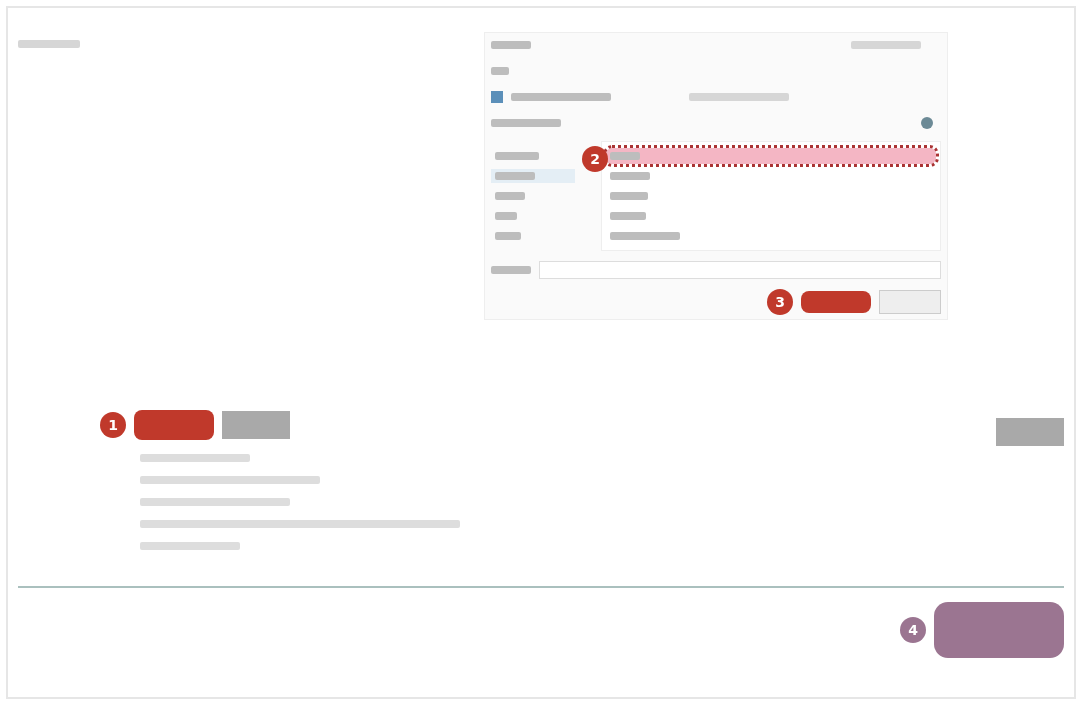 This screenshot has width=1082, height=709. Describe the element at coordinates (1030, 432) in the screenshot. I see `side-button` at that location.